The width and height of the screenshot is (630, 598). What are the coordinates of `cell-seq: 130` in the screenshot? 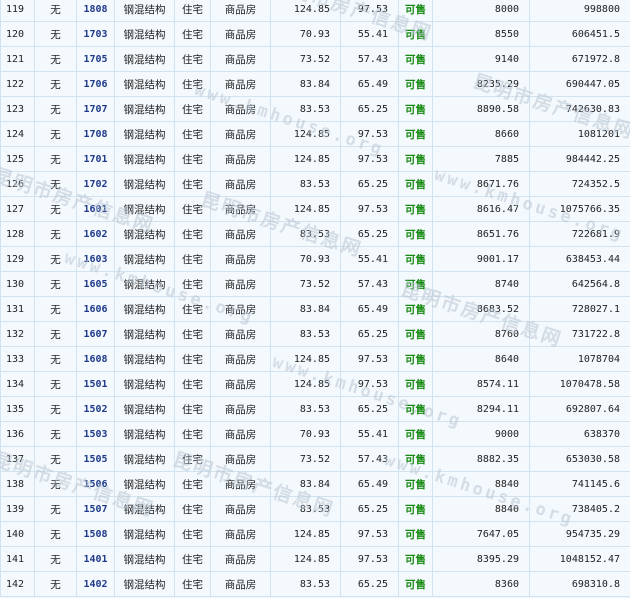 It's located at (17, 284).